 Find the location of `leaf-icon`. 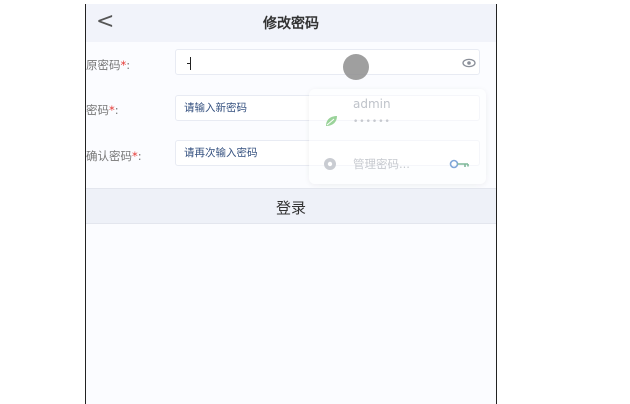

leaf-icon is located at coordinates (331, 121).